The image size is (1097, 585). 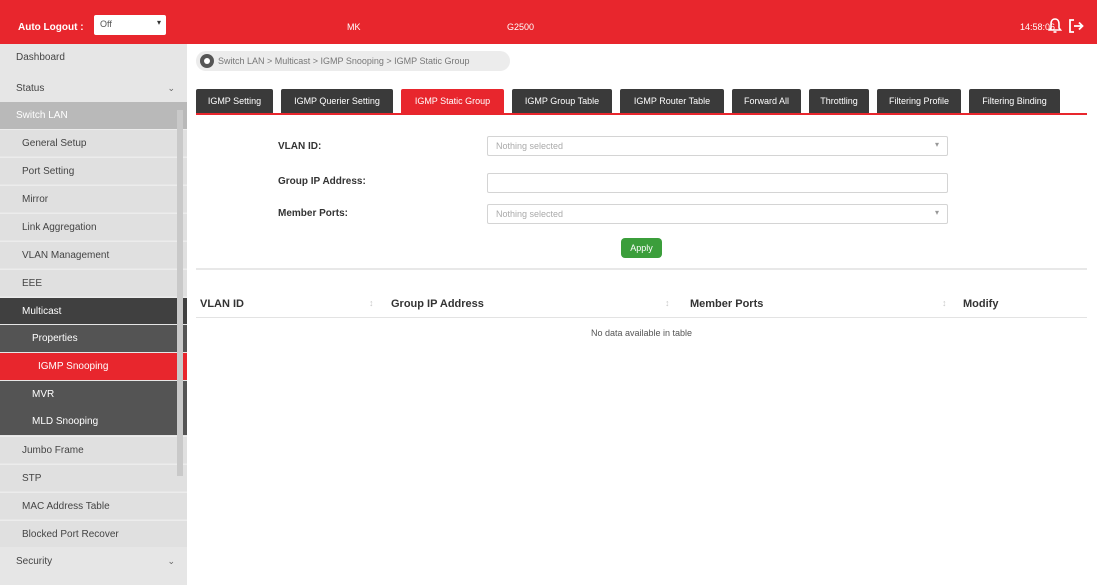 I want to click on group-ip-input, so click(x=717, y=183).